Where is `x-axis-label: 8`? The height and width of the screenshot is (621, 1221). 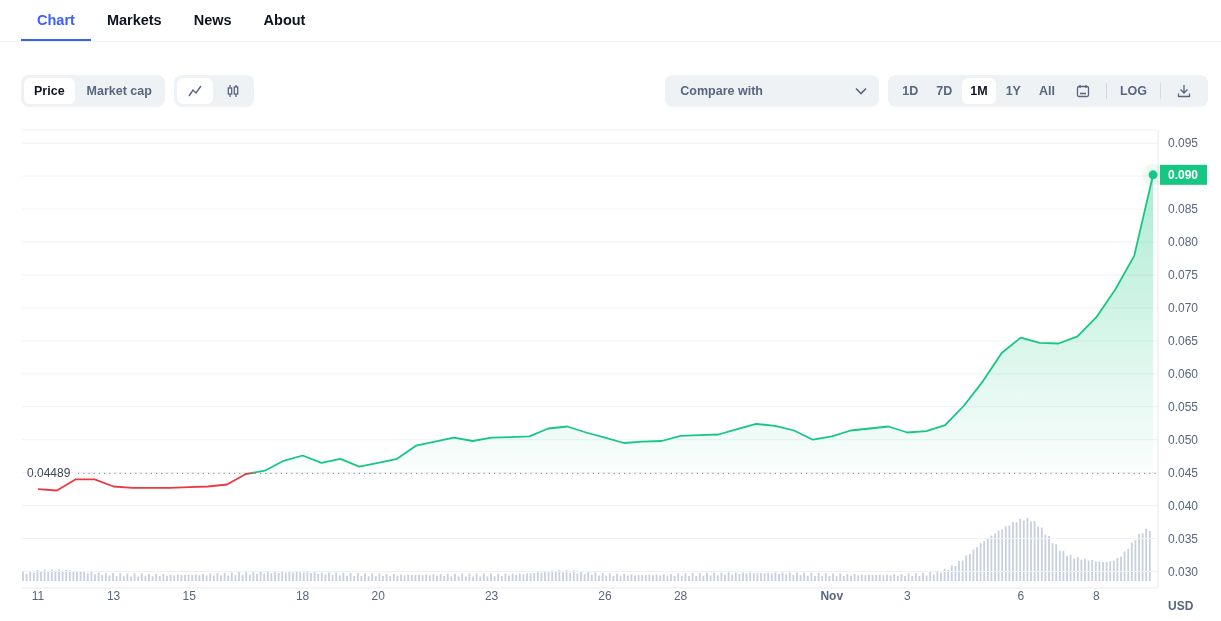
x-axis-label: 8 is located at coordinates (1096, 596).